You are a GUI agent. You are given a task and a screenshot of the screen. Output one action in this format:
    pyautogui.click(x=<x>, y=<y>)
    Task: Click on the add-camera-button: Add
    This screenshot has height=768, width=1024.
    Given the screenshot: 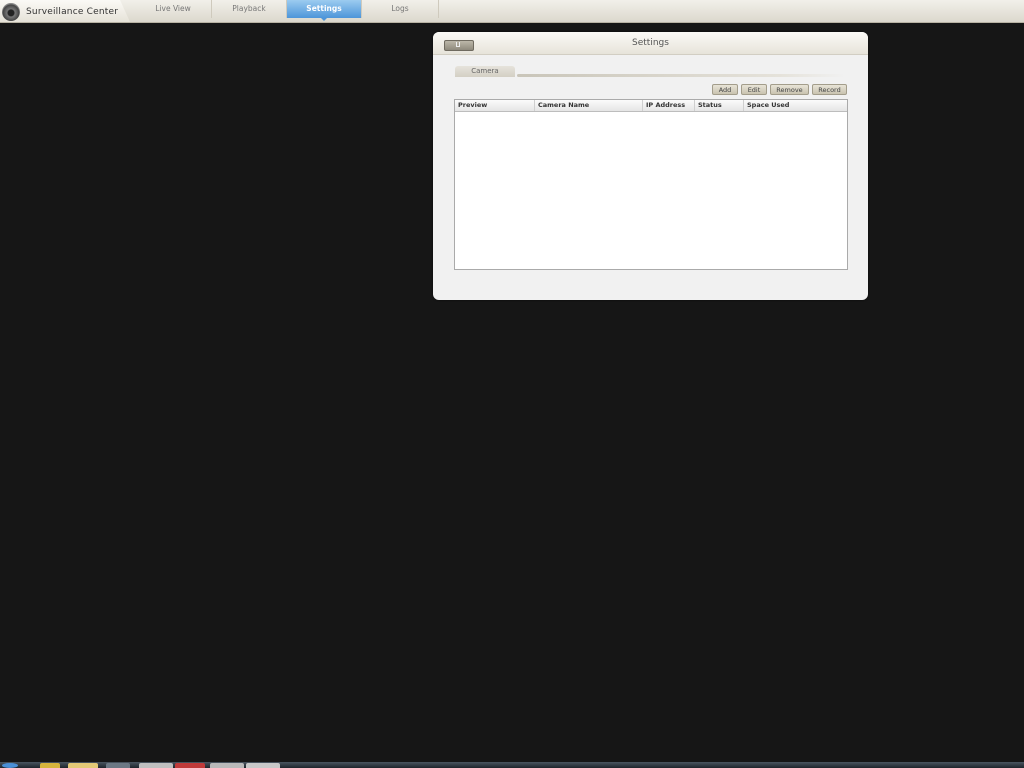 What is the action you would take?
    pyautogui.click(x=725, y=89)
    